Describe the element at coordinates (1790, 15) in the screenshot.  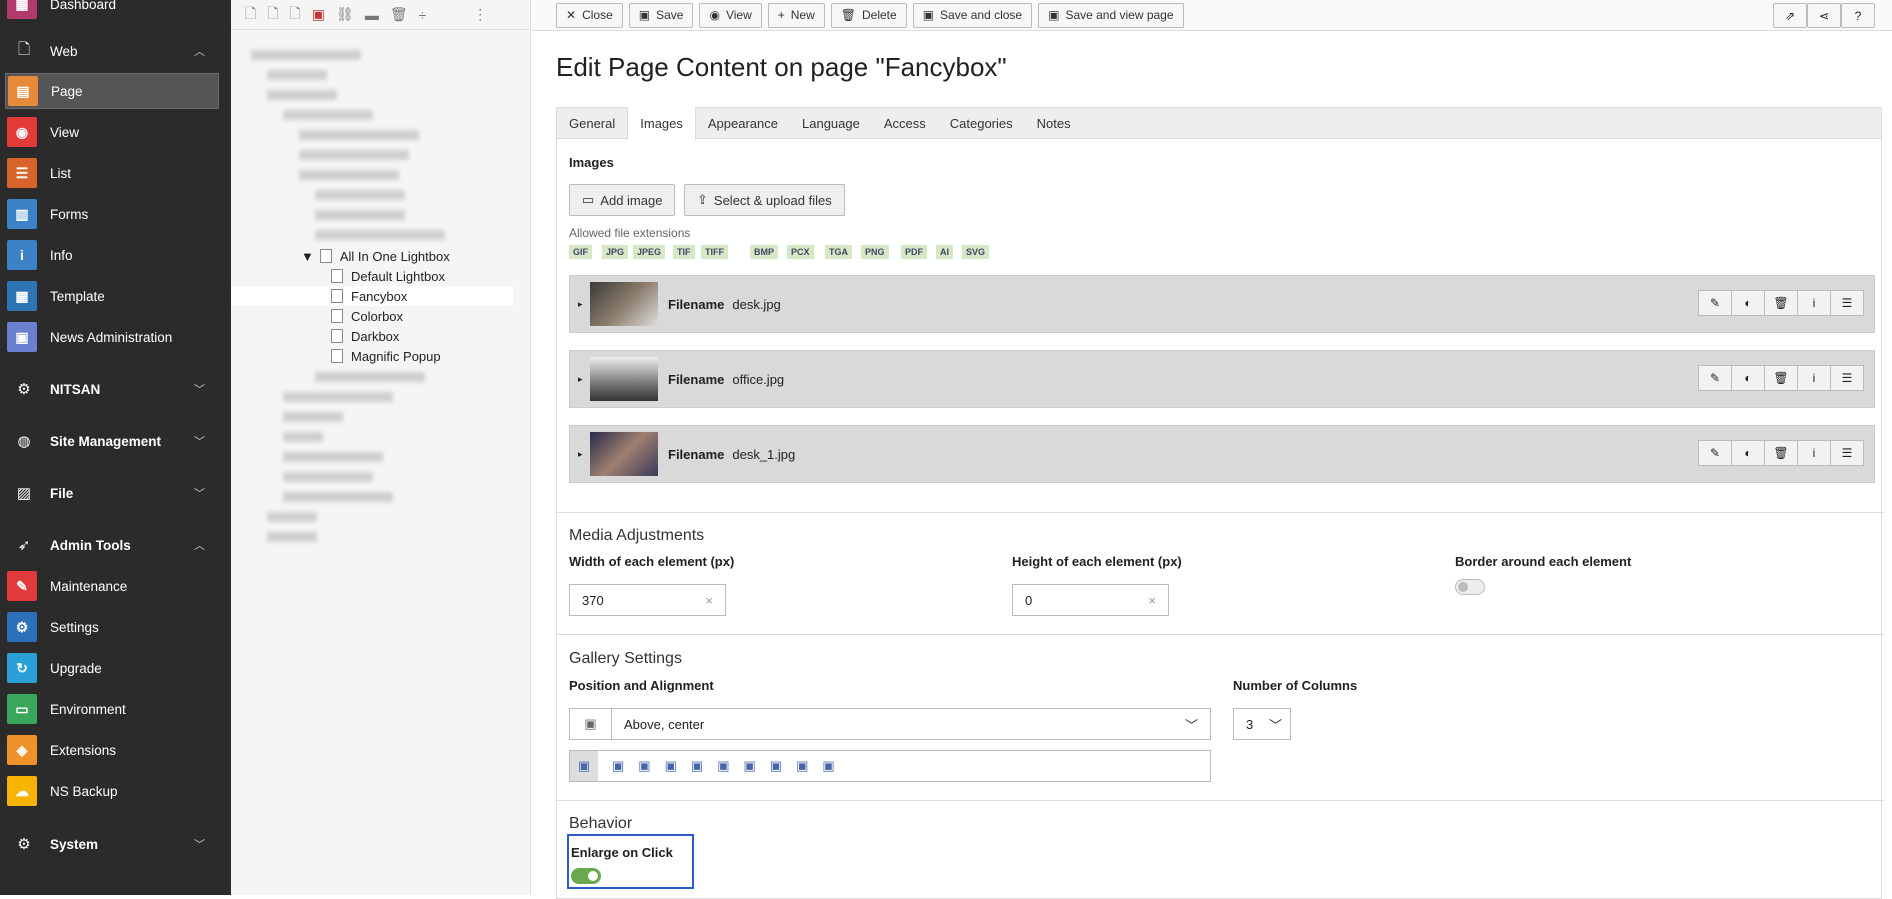
I see `open-new-window-button: ⇗` at that location.